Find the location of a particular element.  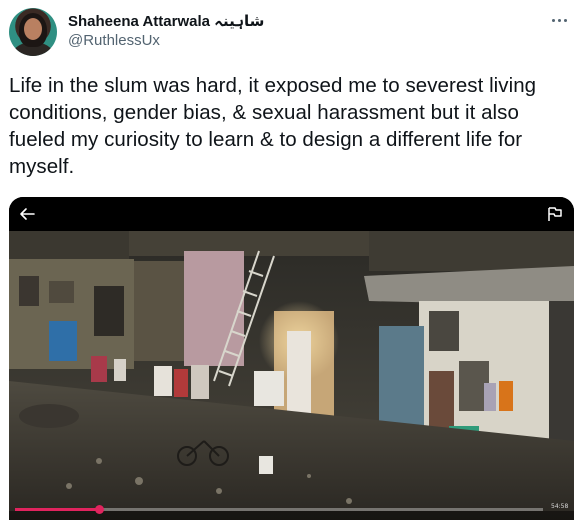

video-progress-fill is located at coordinates (57, 509).